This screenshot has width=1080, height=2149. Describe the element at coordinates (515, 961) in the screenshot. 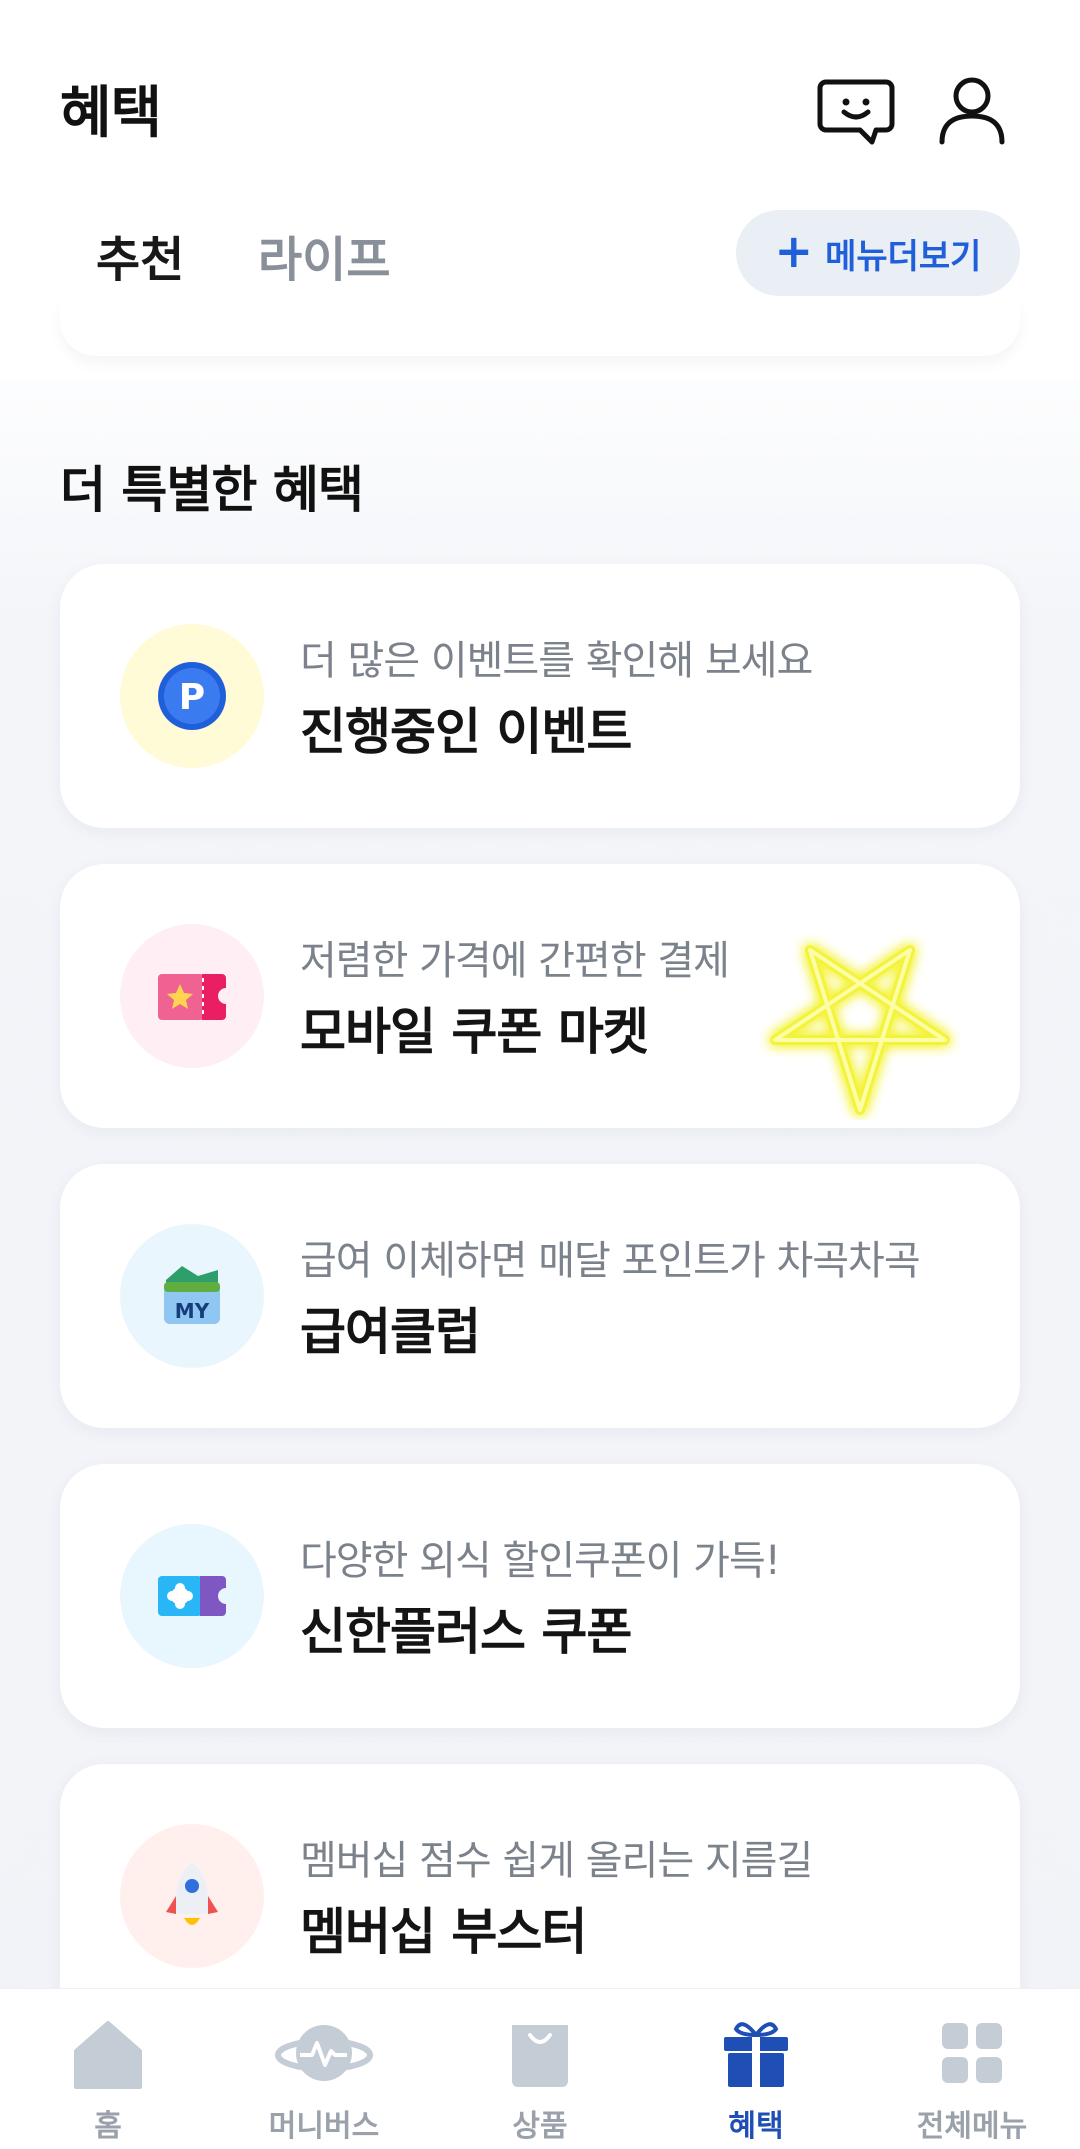

I see `card-subtitle: 저렴한 가격에 간편한 결제` at that location.